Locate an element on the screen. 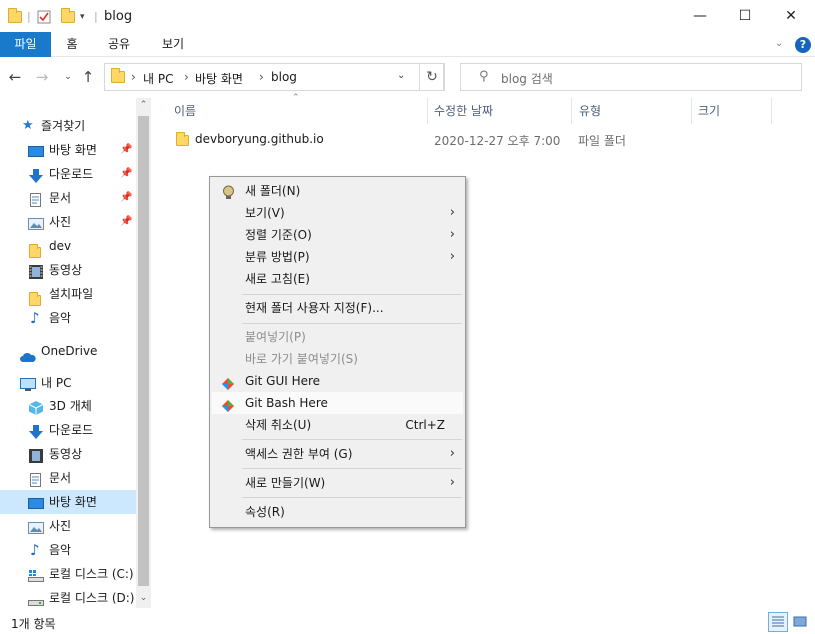 This screenshot has height=634, width=815. sidebar-item-drive-c: 로컬 디스크 (C:) is located at coordinates (68, 574).